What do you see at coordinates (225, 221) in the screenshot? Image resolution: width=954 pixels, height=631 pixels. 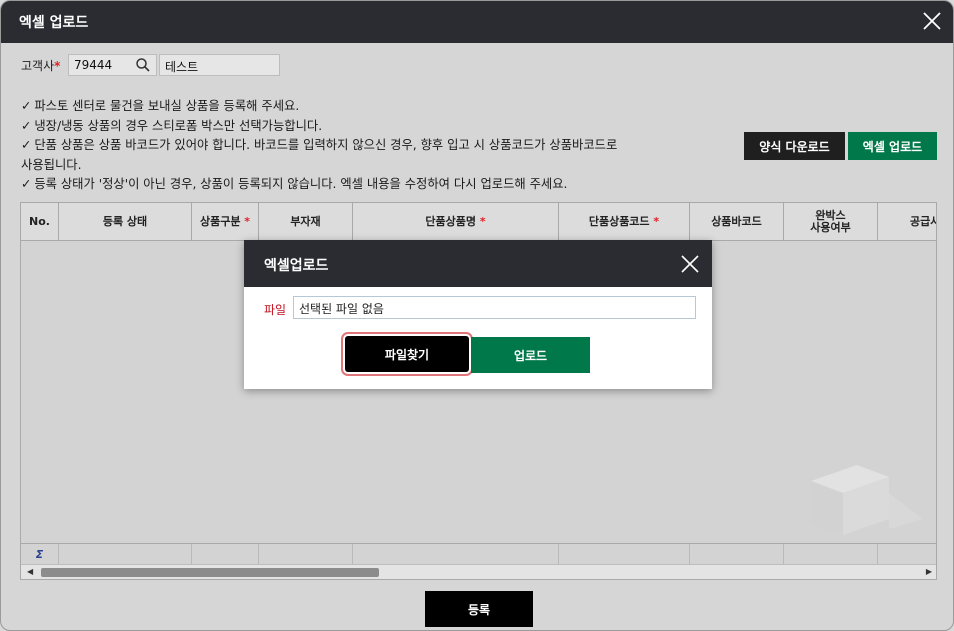 I see `col-category: 상품구분 *` at bounding box center [225, 221].